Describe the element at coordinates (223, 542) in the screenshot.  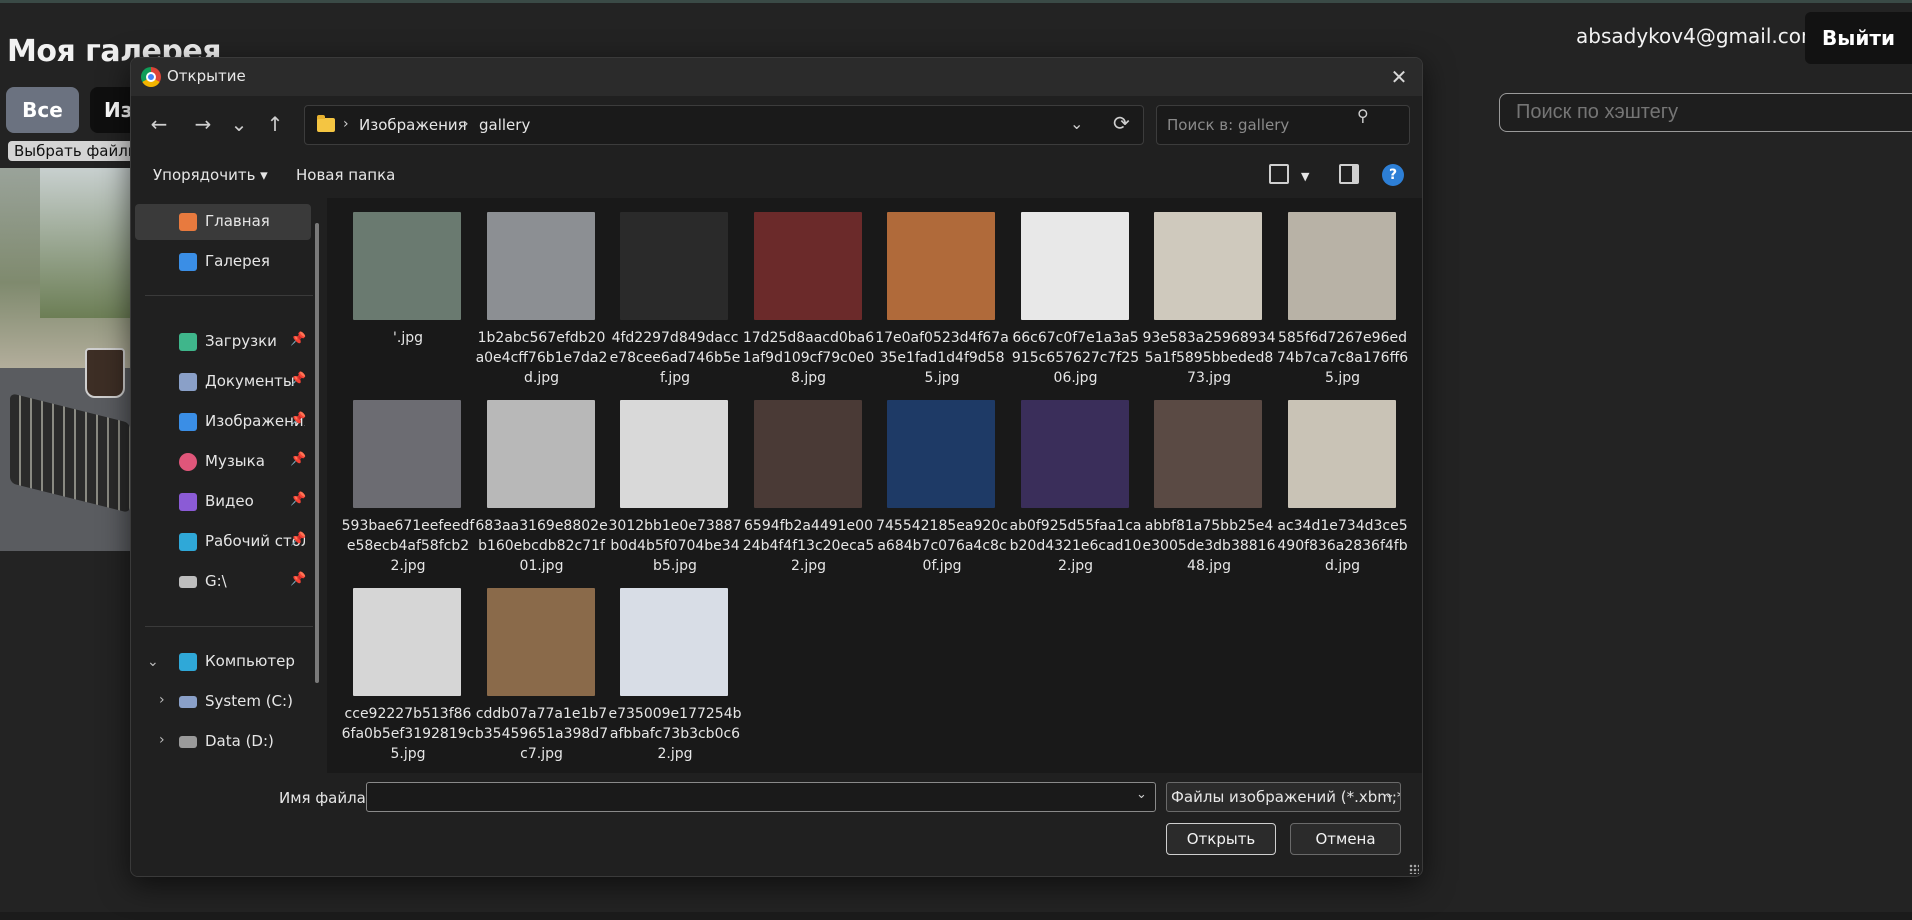
I see `sidebar-item-desktop: Рабочий стол 📌` at that location.